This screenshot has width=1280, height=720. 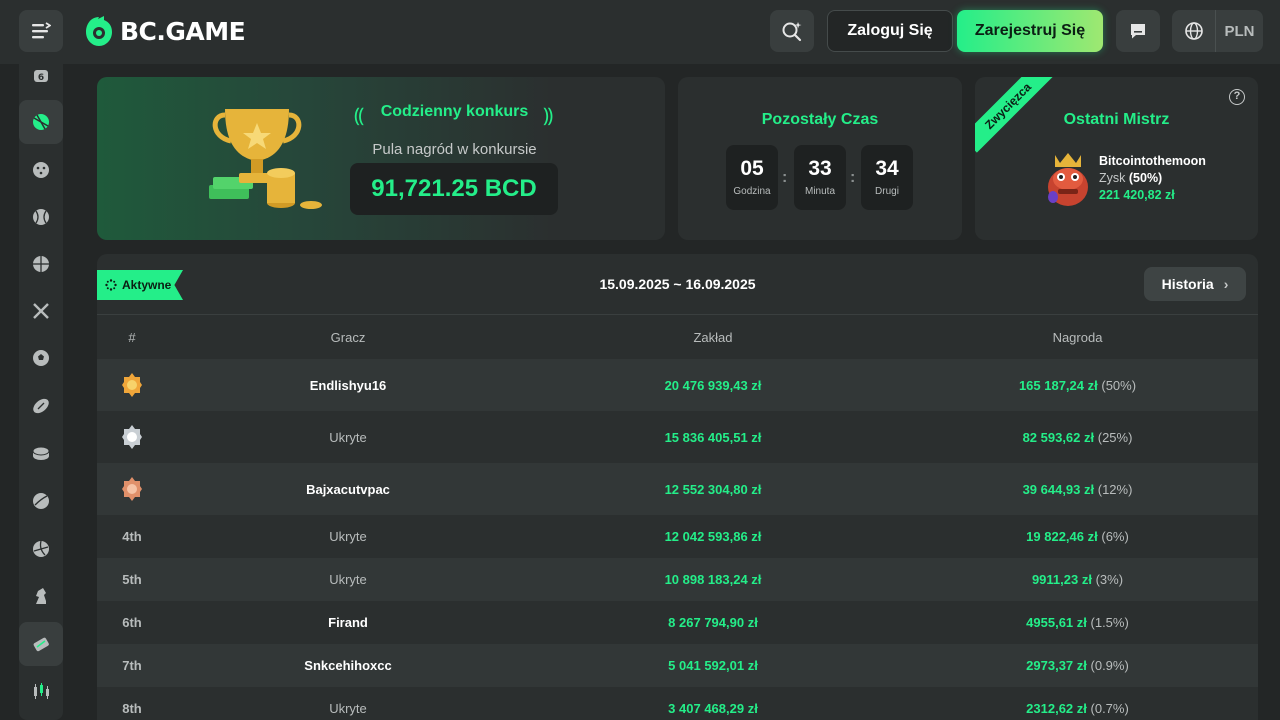 I want to click on hours-box: 05 Godzina, so click(x=752, y=177).